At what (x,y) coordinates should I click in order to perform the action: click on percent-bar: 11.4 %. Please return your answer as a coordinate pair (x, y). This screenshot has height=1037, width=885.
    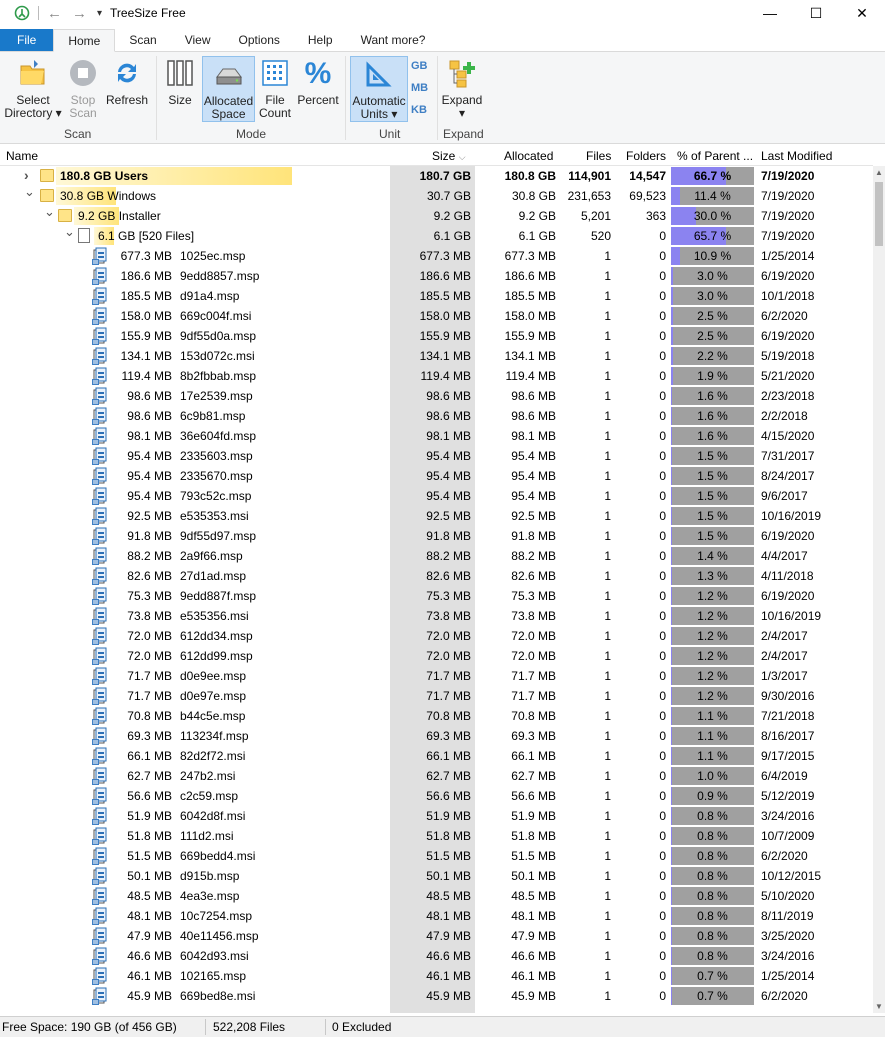
    Looking at the image, I should click on (712, 196).